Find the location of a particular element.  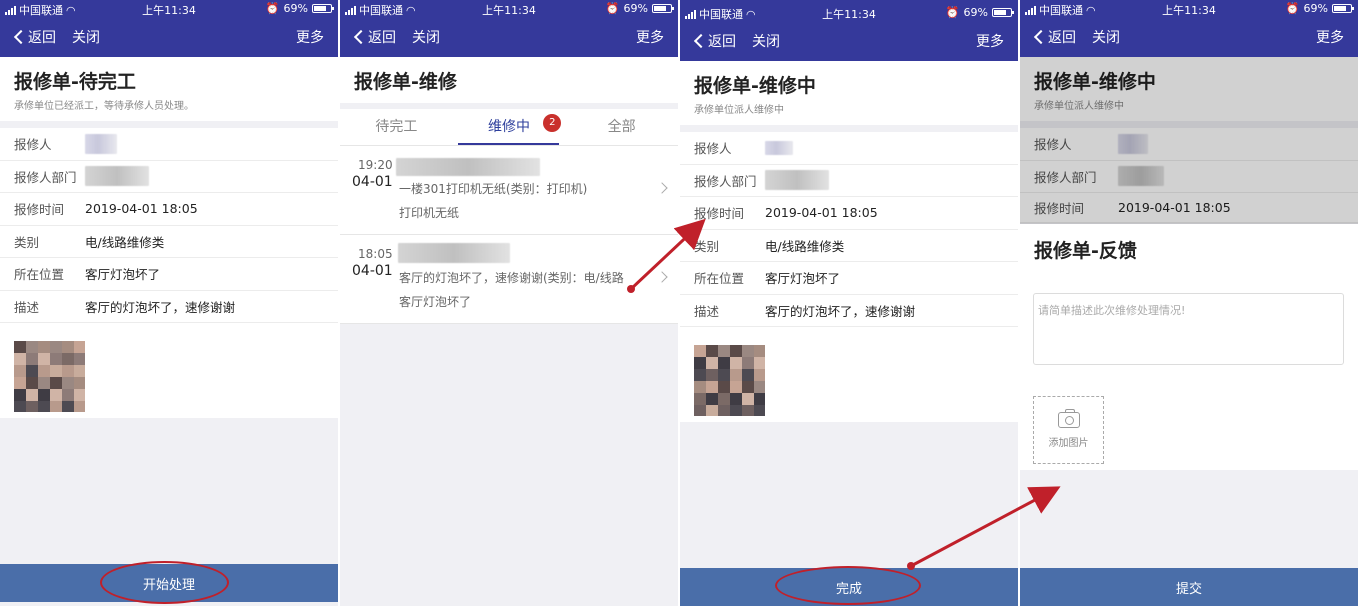

redacted-title is located at coordinates (468, 167).